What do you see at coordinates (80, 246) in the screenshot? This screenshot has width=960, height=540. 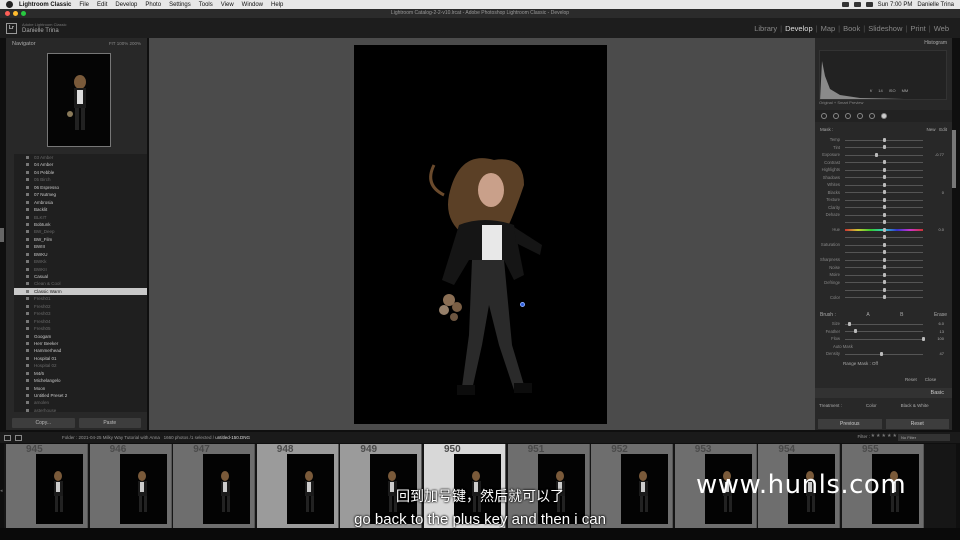 I see `preset-item: BWIII` at bounding box center [80, 246].